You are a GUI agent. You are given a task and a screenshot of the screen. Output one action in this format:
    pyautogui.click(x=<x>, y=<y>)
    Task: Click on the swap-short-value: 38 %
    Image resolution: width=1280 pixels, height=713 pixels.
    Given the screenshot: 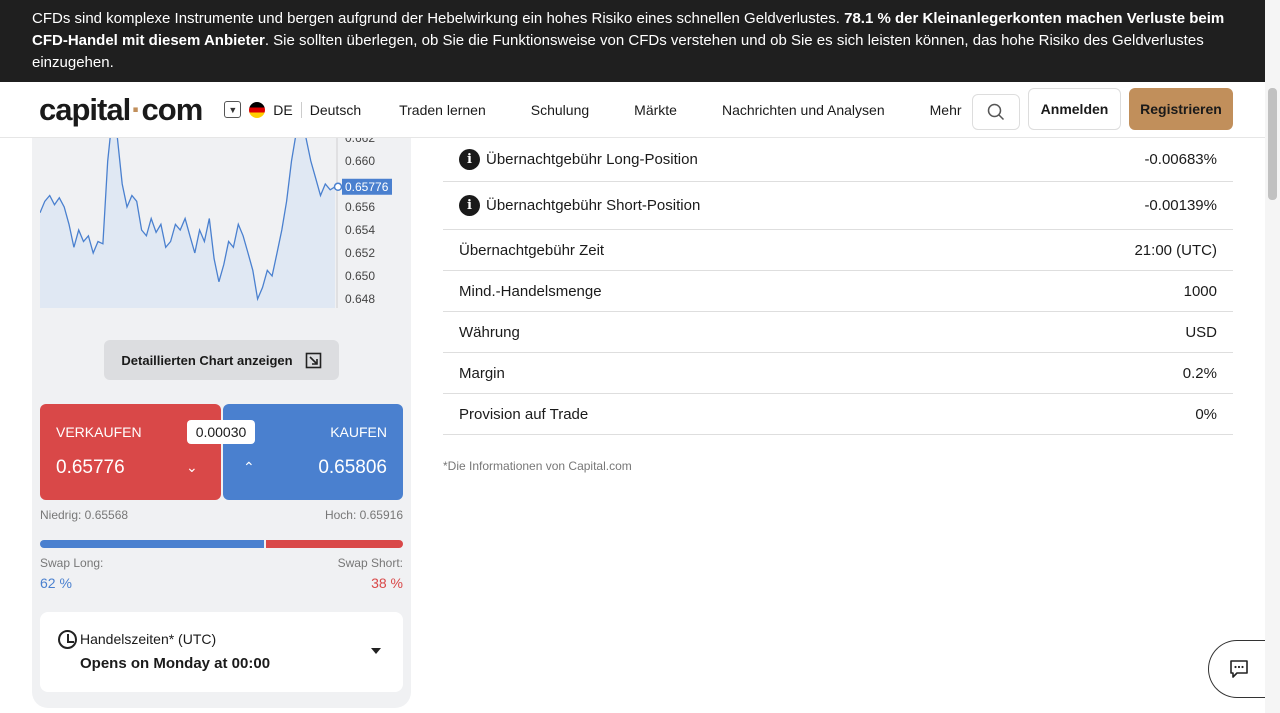 What is the action you would take?
    pyautogui.click(x=387, y=583)
    